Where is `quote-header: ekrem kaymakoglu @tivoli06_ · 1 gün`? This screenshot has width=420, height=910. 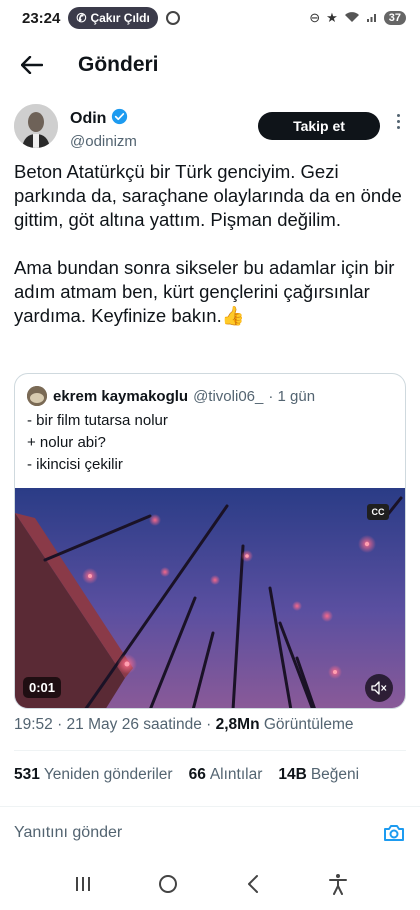
quote-header: ekrem kaymakoglu @tivoli06_ · 1 gün is located at coordinates (210, 390).